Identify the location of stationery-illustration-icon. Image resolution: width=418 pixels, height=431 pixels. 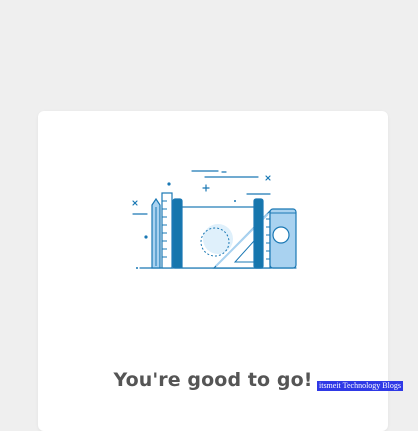
(214, 219).